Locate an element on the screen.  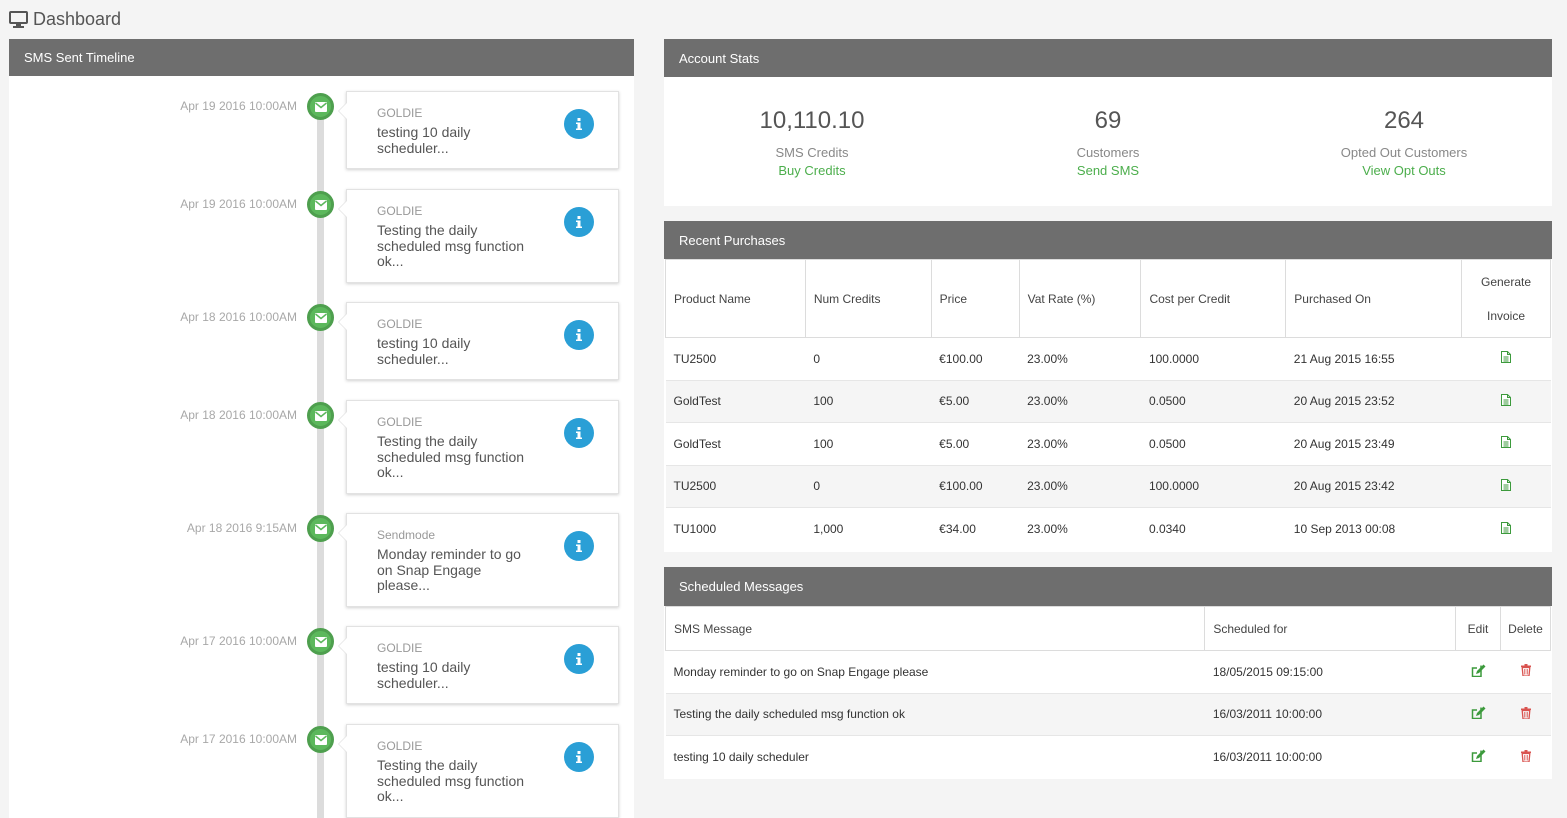
table-cell: testing 10 daily scheduler is located at coordinates (935, 756).